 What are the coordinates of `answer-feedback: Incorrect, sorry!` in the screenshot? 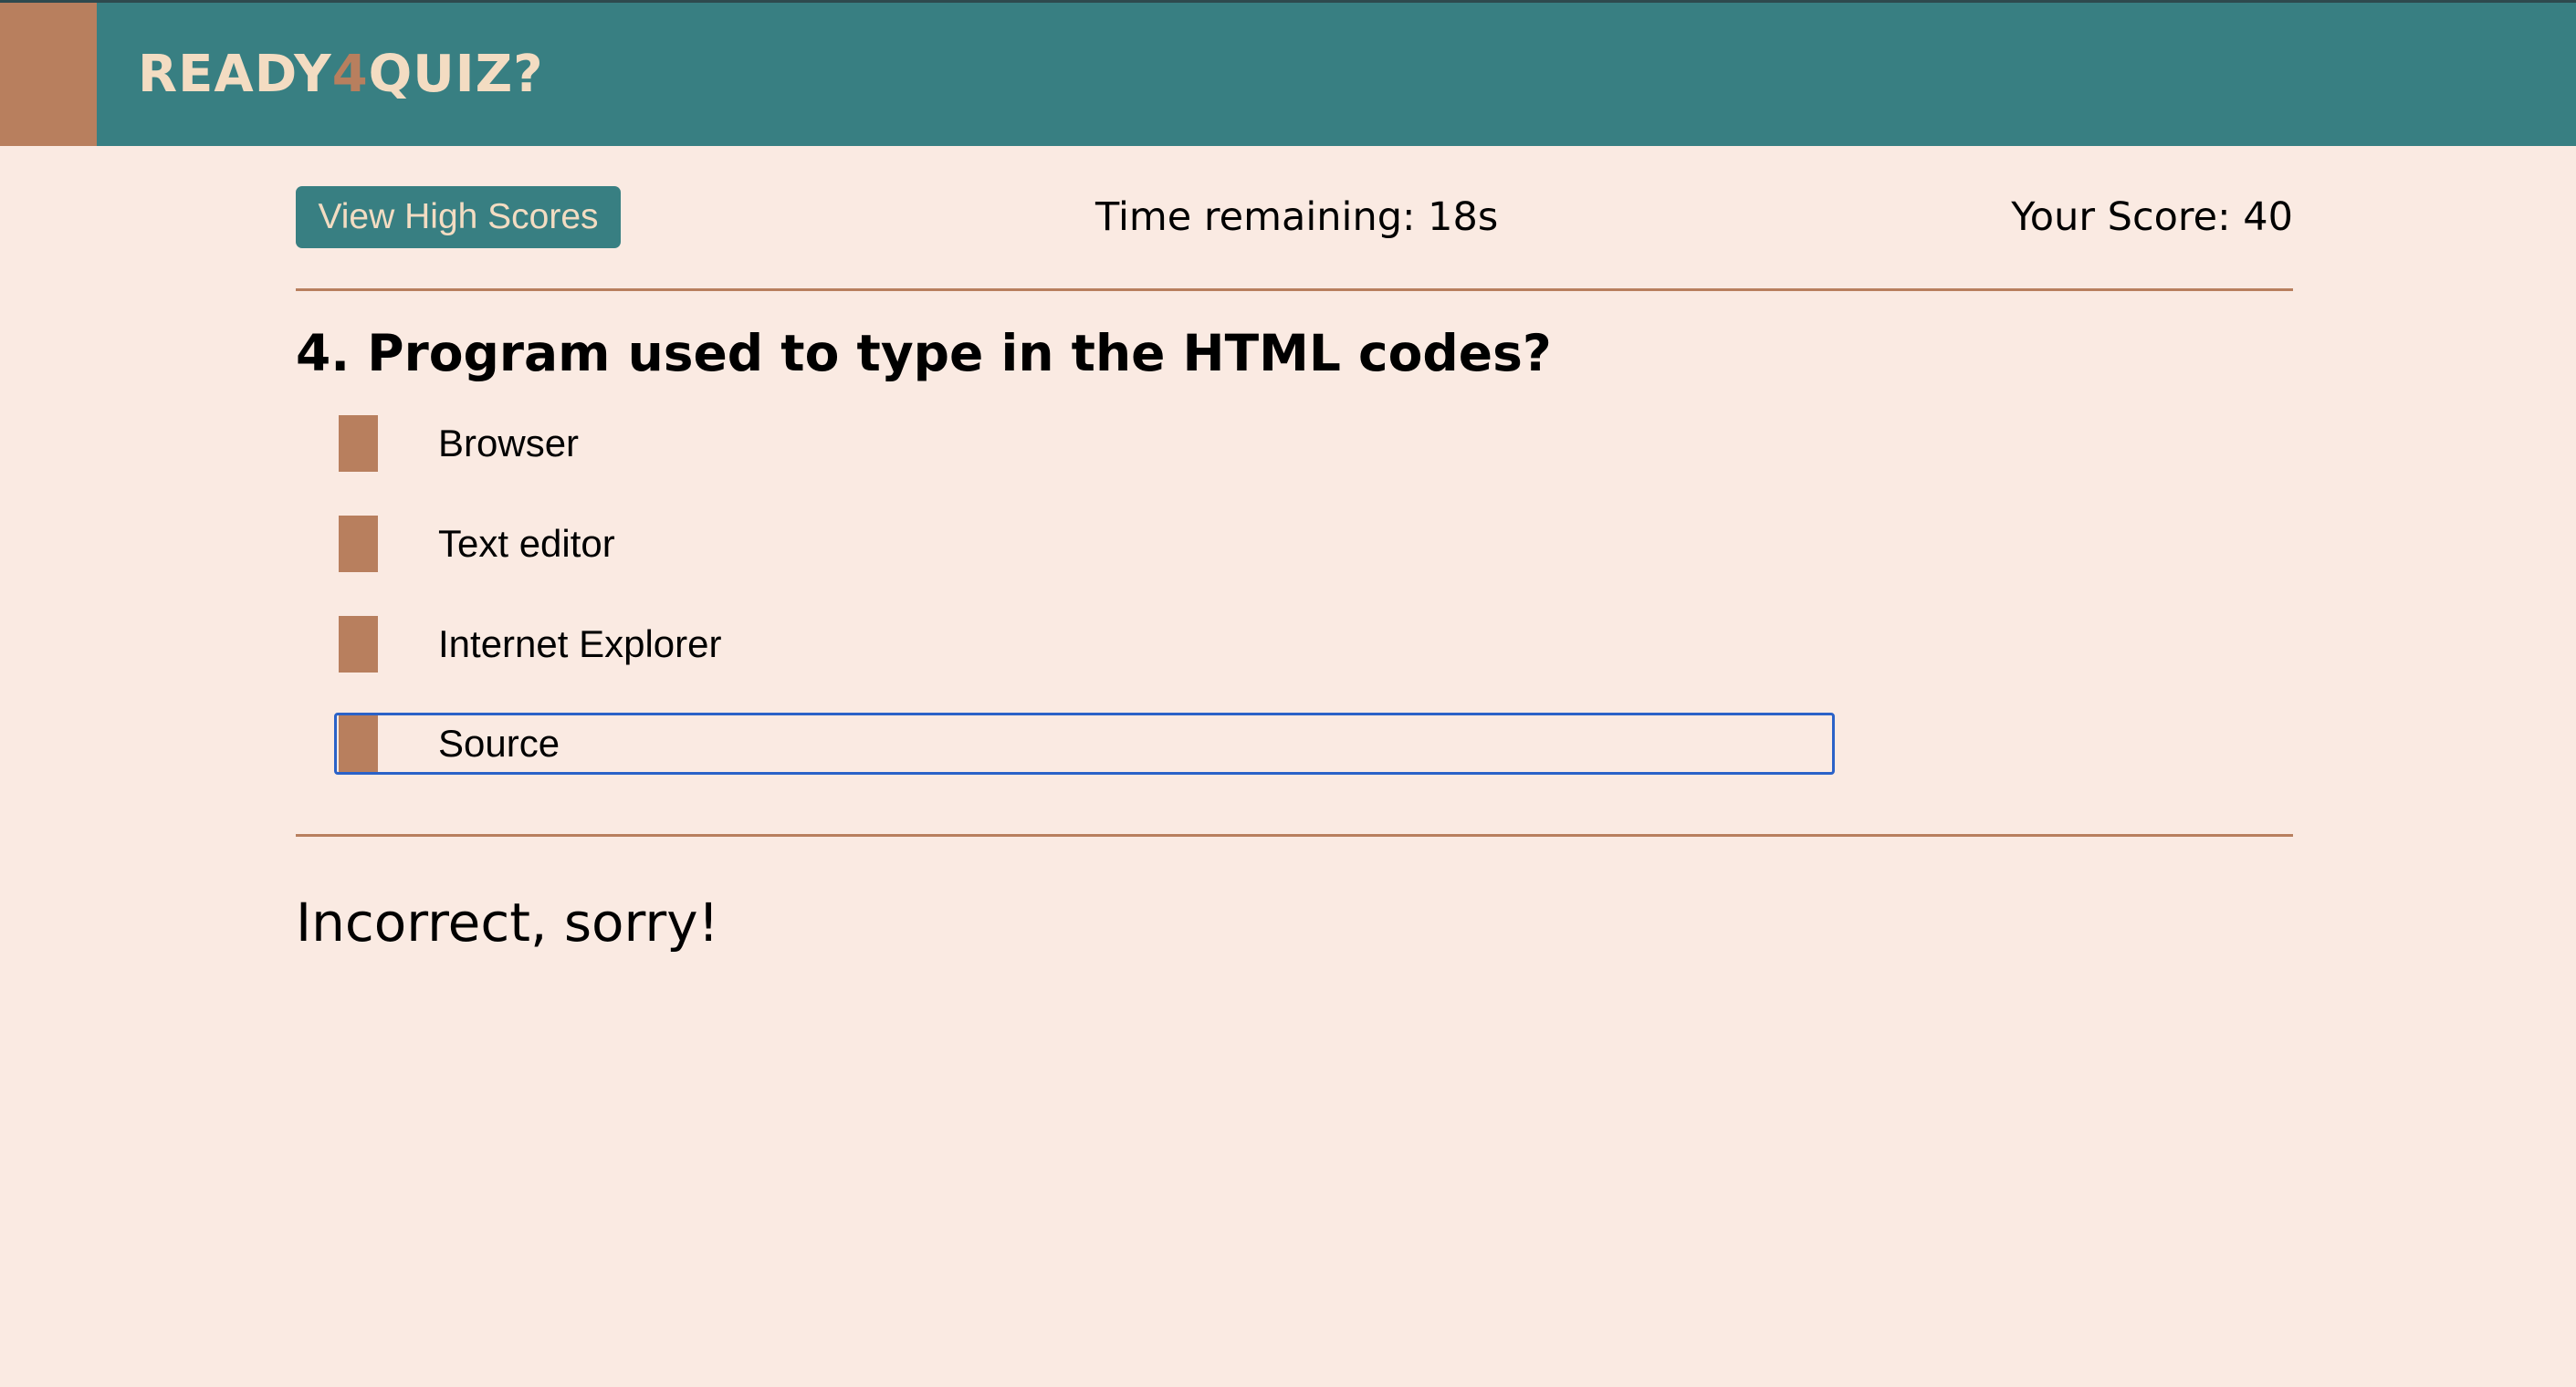 It's located at (508, 923).